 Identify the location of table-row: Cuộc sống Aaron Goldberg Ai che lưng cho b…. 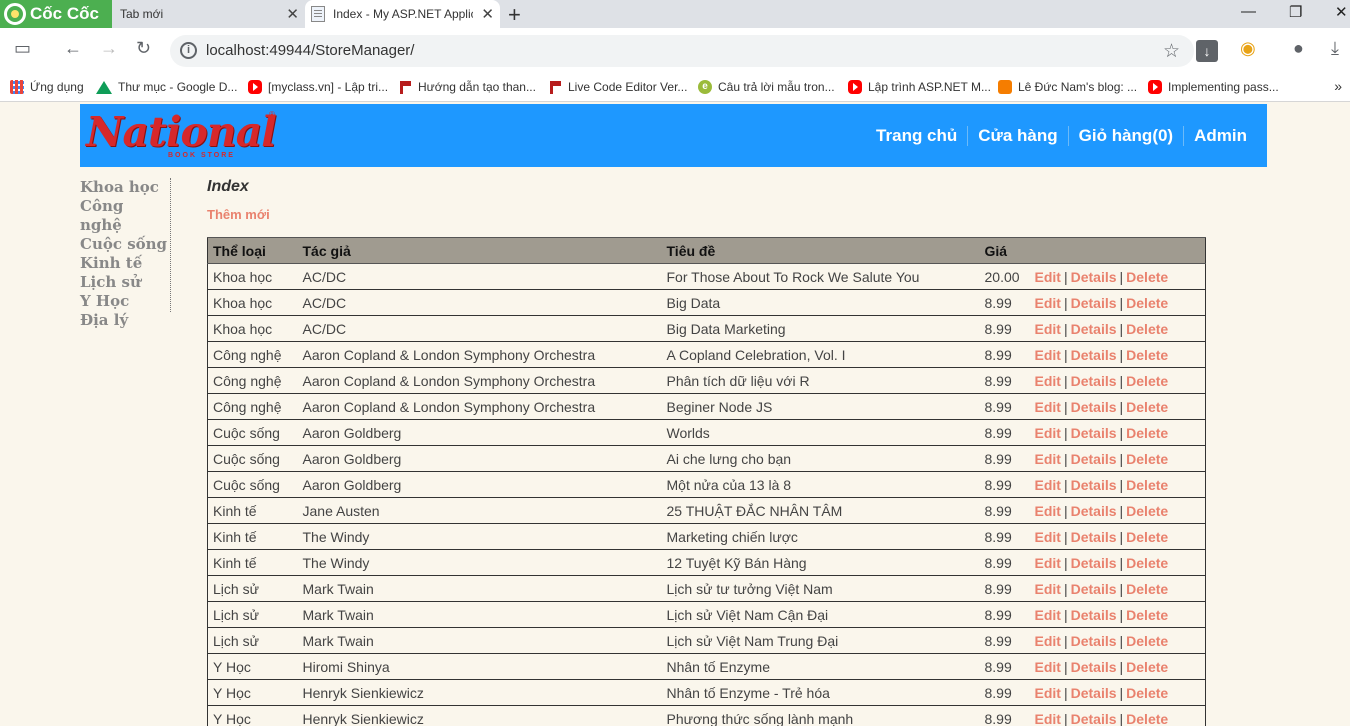
(706, 458).